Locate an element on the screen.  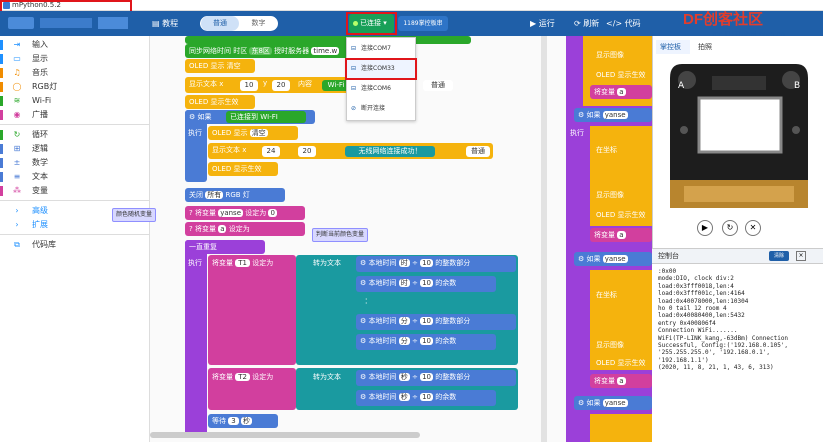
comment-random: 颜色随机变量 is located at coordinates (134, 215).